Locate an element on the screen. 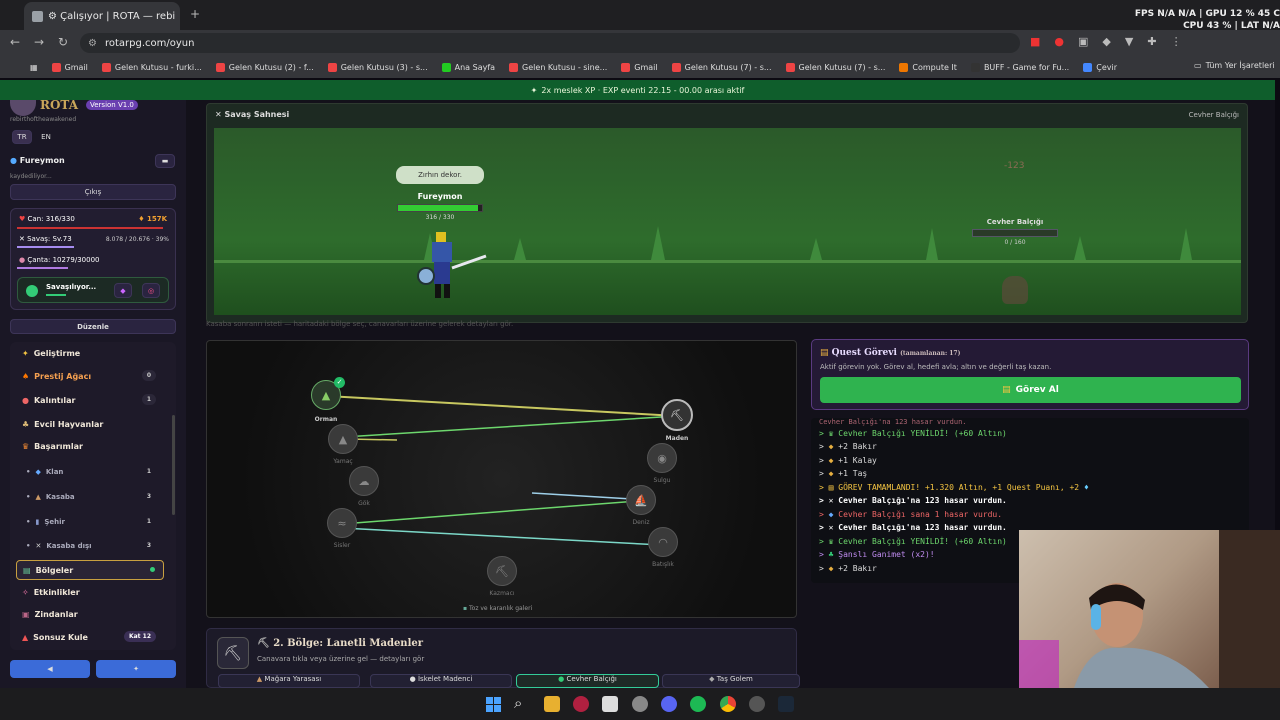 The image size is (1280, 720). reload-icon: ↻ is located at coordinates (63, 42).